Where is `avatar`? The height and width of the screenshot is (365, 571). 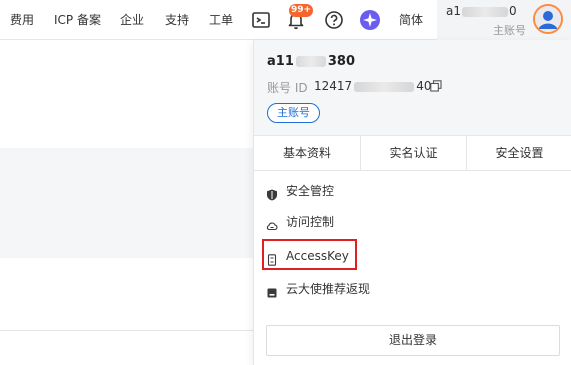
avatar is located at coordinates (548, 19).